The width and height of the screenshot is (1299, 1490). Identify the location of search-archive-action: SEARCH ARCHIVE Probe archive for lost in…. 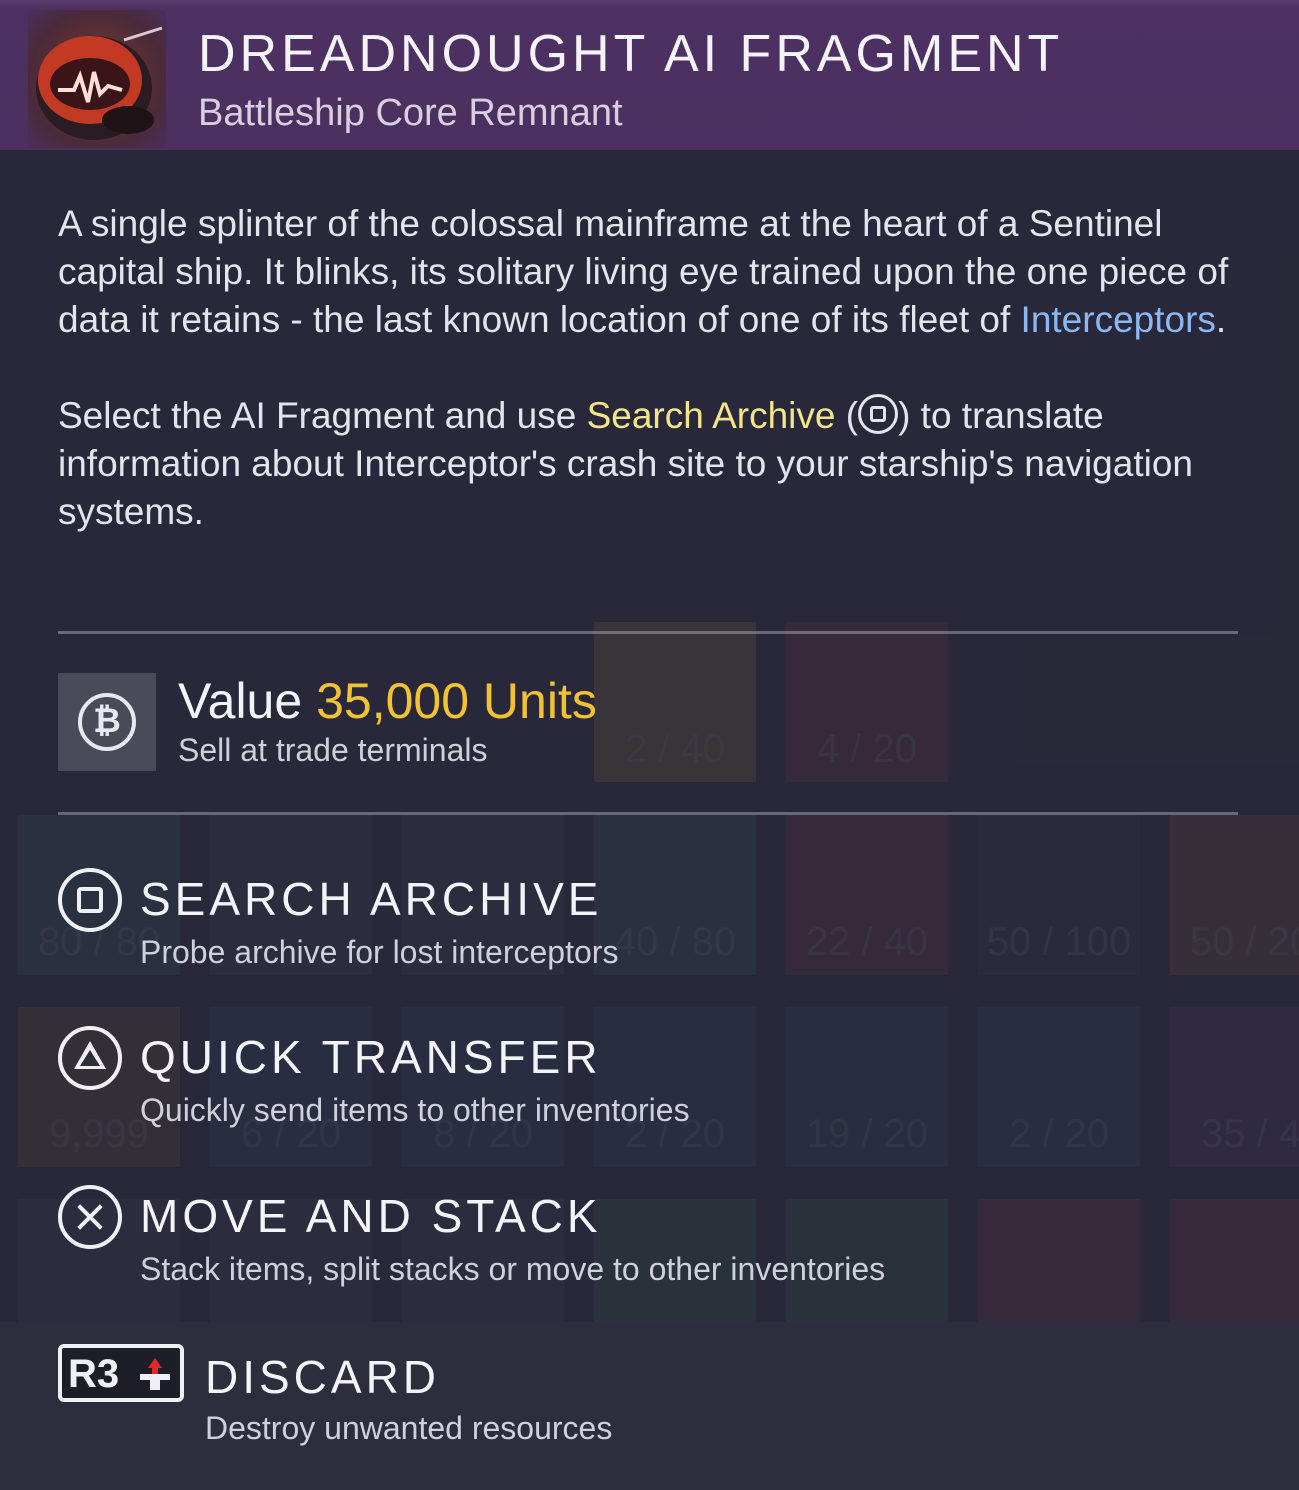
(658, 923).